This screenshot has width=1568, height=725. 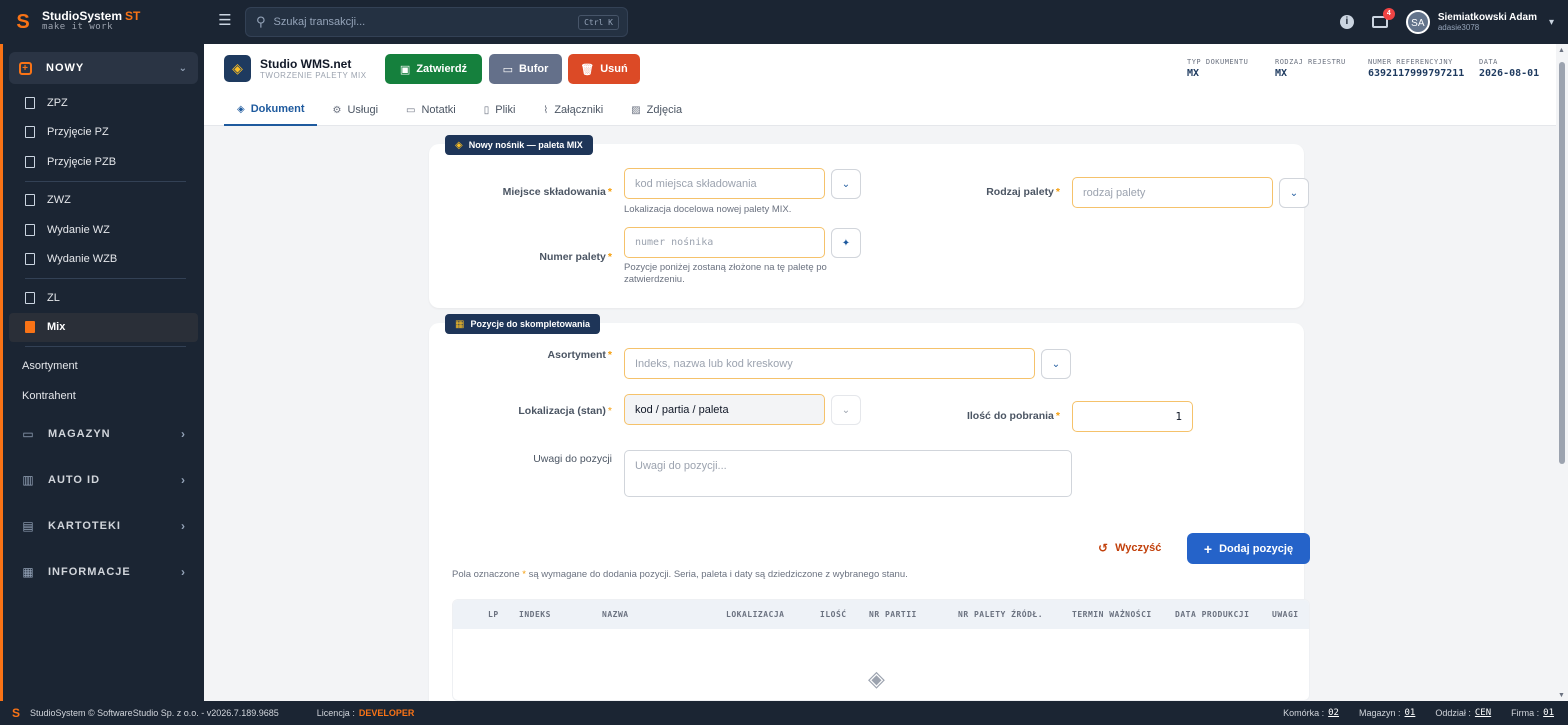 I want to click on cell-value: 02, so click(x=1333, y=713).